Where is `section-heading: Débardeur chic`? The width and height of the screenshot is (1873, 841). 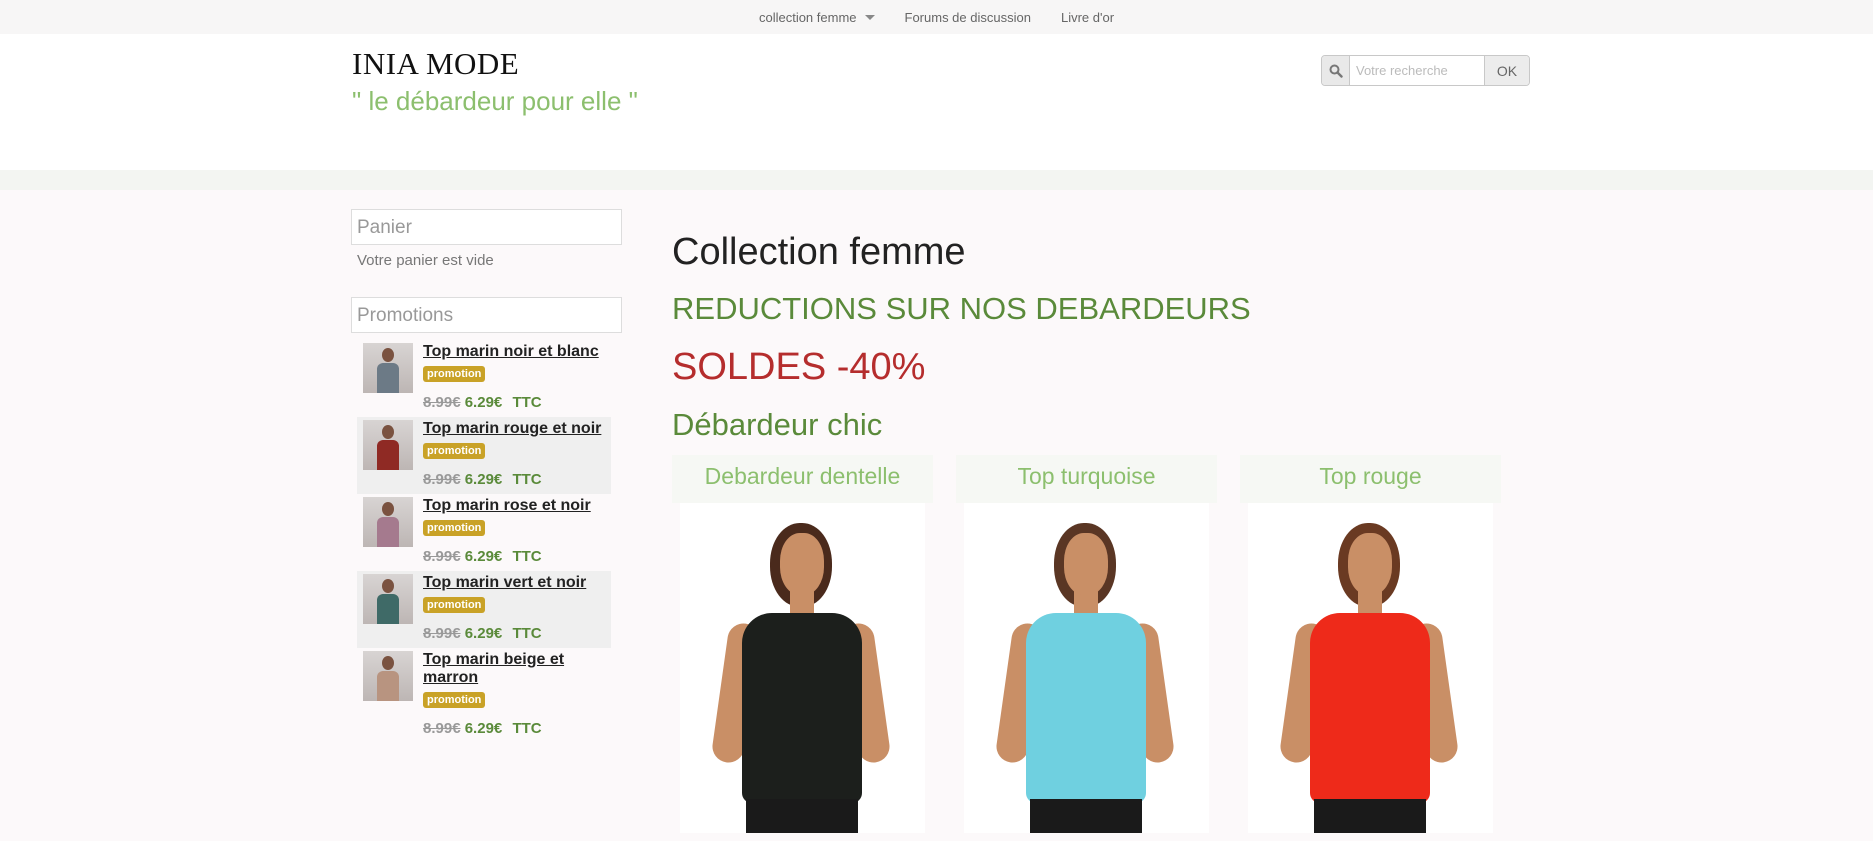
section-heading: Débardeur chic is located at coordinates (777, 424).